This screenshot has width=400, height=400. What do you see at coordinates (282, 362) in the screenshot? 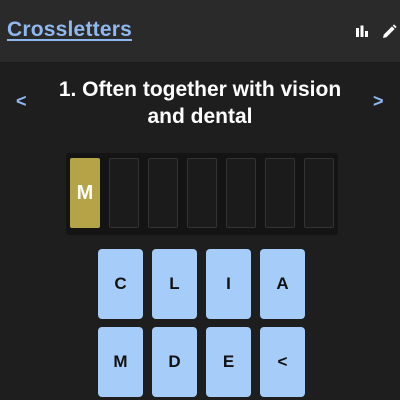
I see `backspace-key: <` at bounding box center [282, 362].